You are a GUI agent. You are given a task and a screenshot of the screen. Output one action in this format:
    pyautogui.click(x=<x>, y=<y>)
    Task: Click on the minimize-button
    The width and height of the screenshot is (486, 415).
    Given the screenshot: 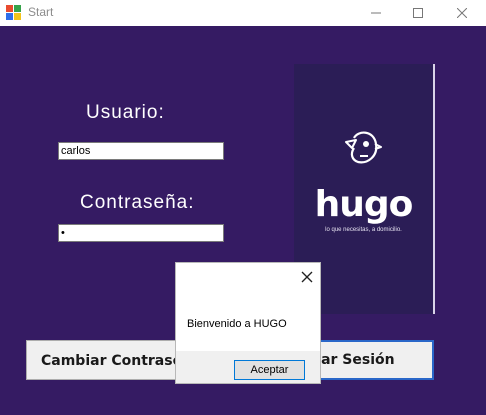 What is the action you would take?
    pyautogui.click(x=376, y=13)
    